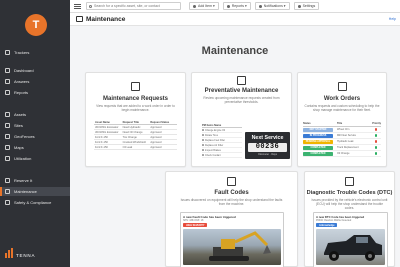 This screenshot has height=267, width=400. I want to click on list-item: Check Coolant, so click(222, 155).